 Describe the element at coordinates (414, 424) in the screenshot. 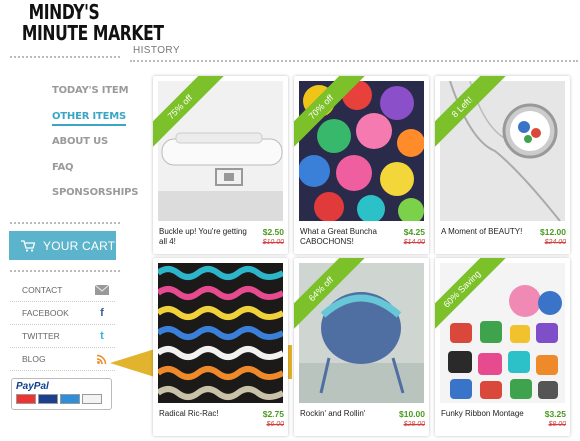

I see `original-price: $28.00` at that location.